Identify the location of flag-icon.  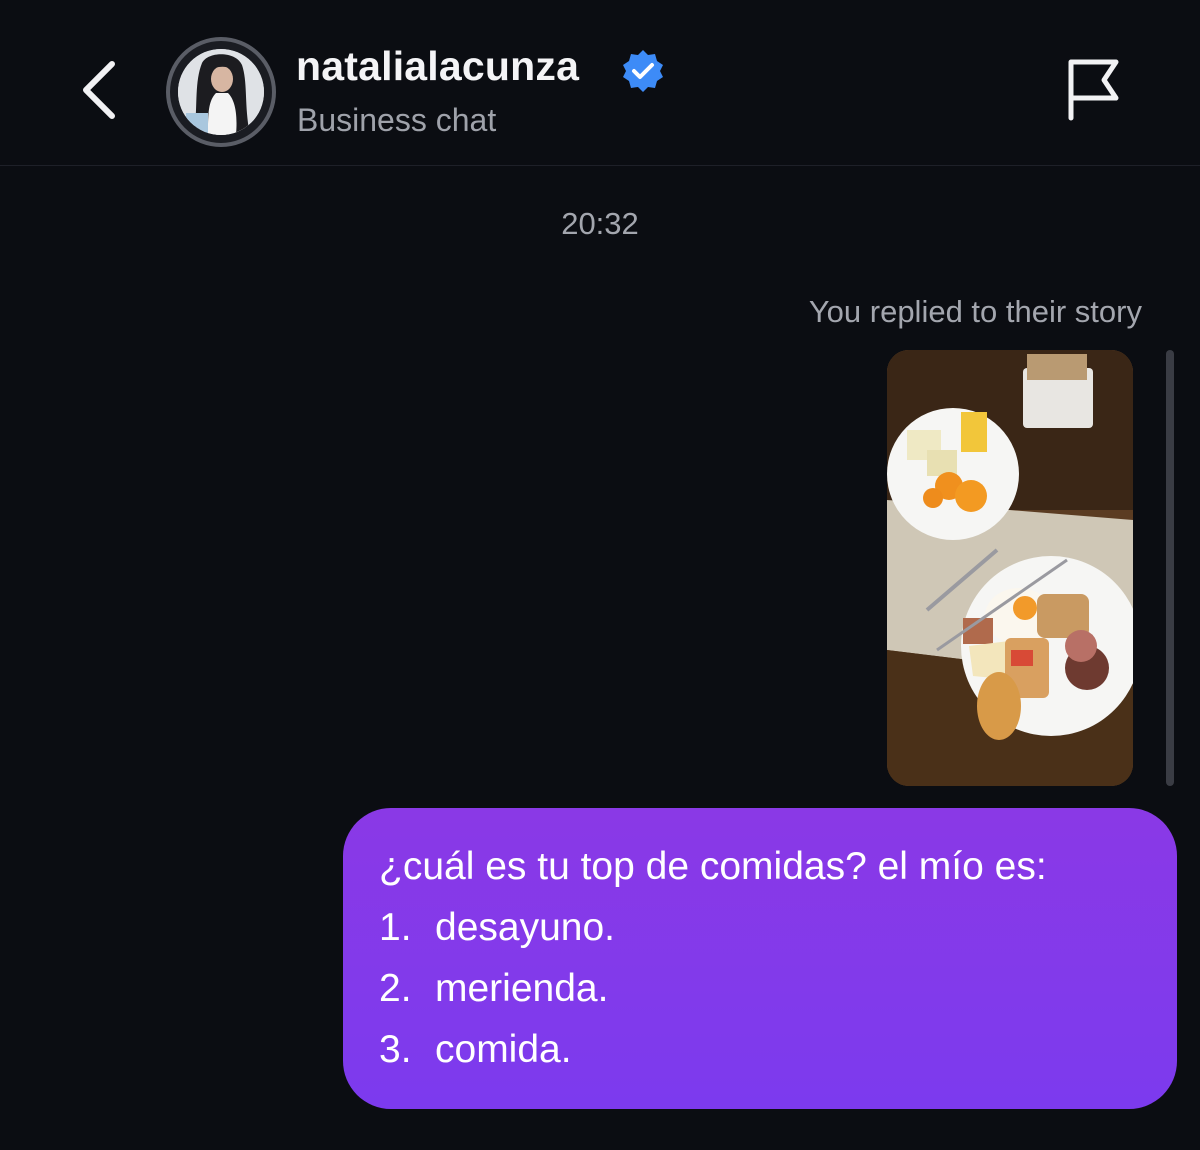
(1093, 90).